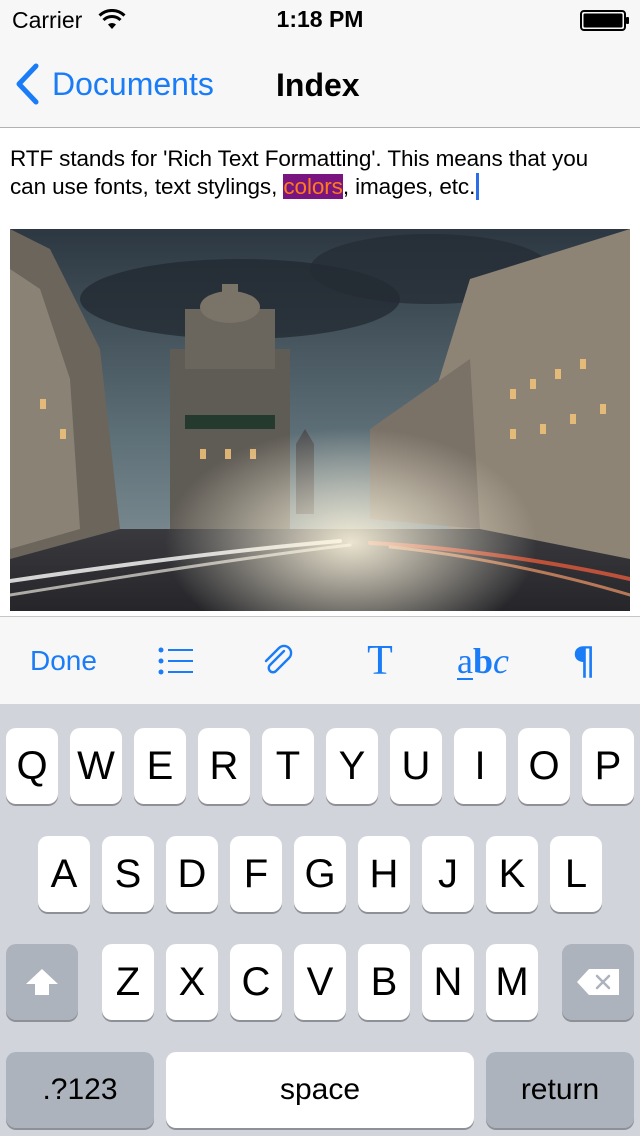  I want to click on key-s: S, so click(128, 874).